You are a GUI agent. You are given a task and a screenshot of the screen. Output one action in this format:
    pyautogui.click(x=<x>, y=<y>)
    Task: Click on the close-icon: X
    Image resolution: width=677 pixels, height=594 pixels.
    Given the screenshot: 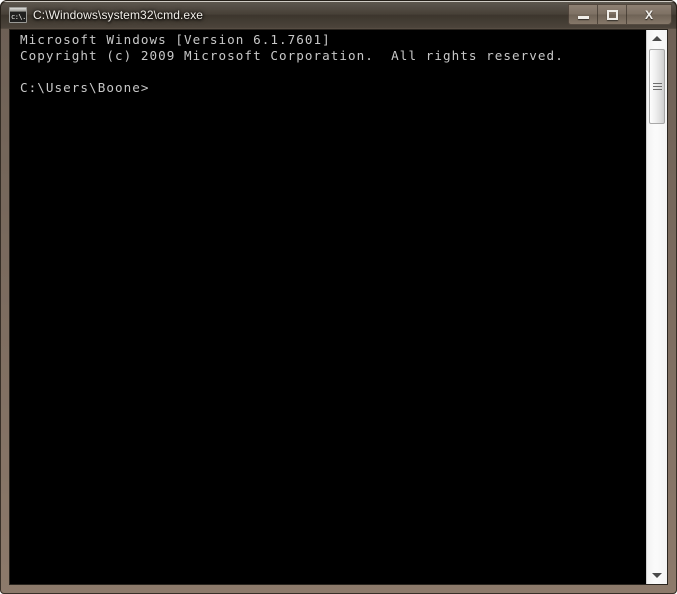 What is the action you would take?
    pyautogui.click(x=648, y=14)
    